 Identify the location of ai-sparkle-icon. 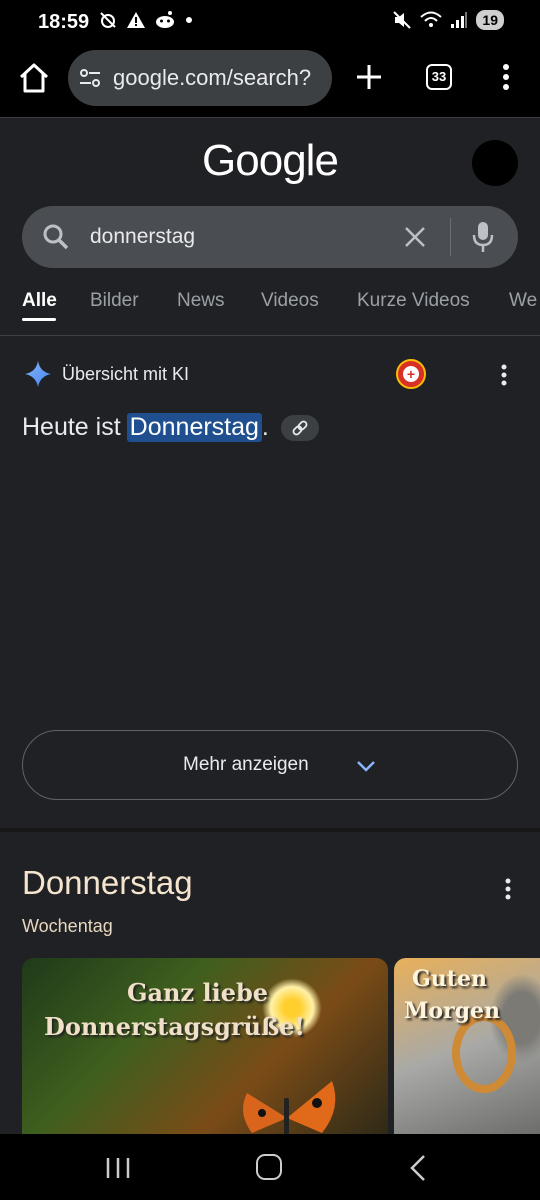
(38, 374).